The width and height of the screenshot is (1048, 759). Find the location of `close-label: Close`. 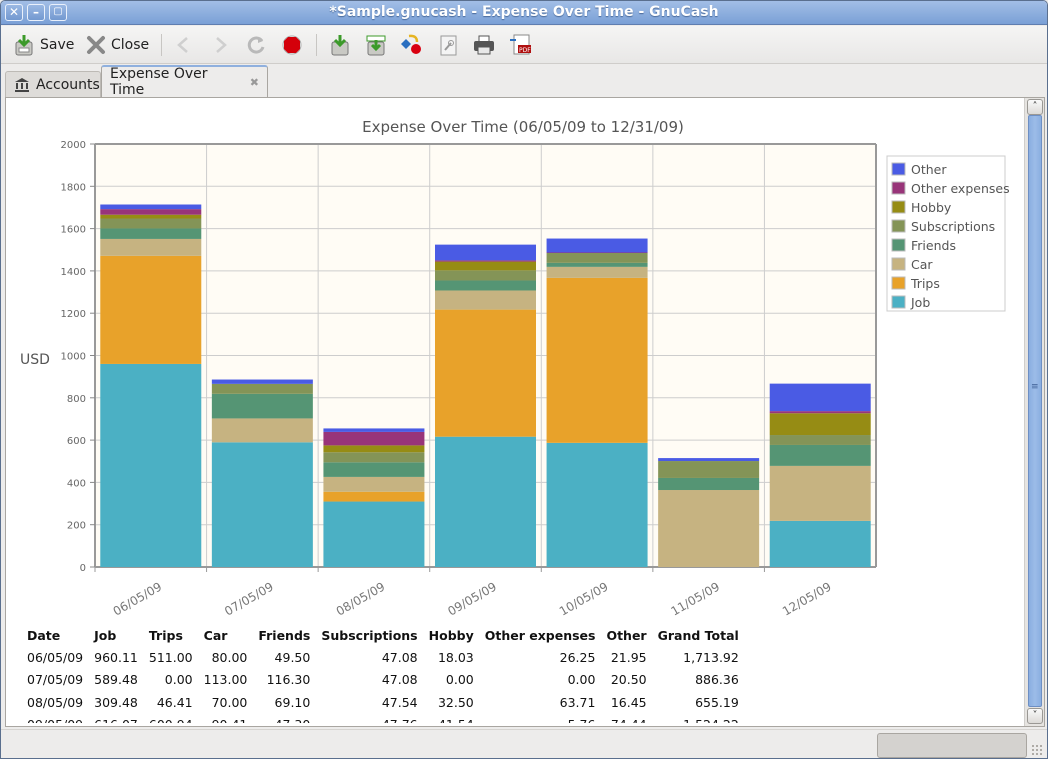

close-label: Close is located at coordinates (130, 45).